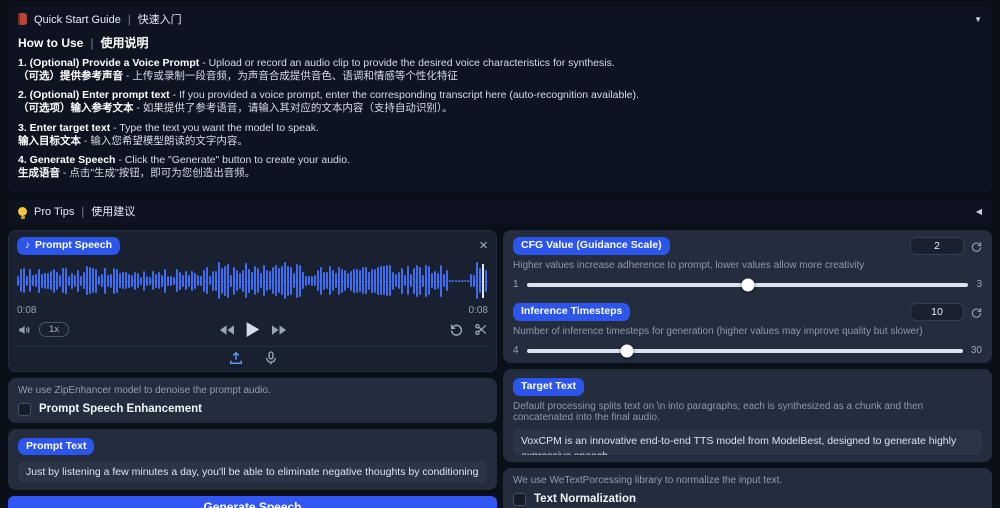 This screenshot has width=1000, height=508. What do you see at coordinates (747, 499) in the screenshot?
I see `normalization-checkbox-row: Text Normalization` at bounding box center [747, 499].